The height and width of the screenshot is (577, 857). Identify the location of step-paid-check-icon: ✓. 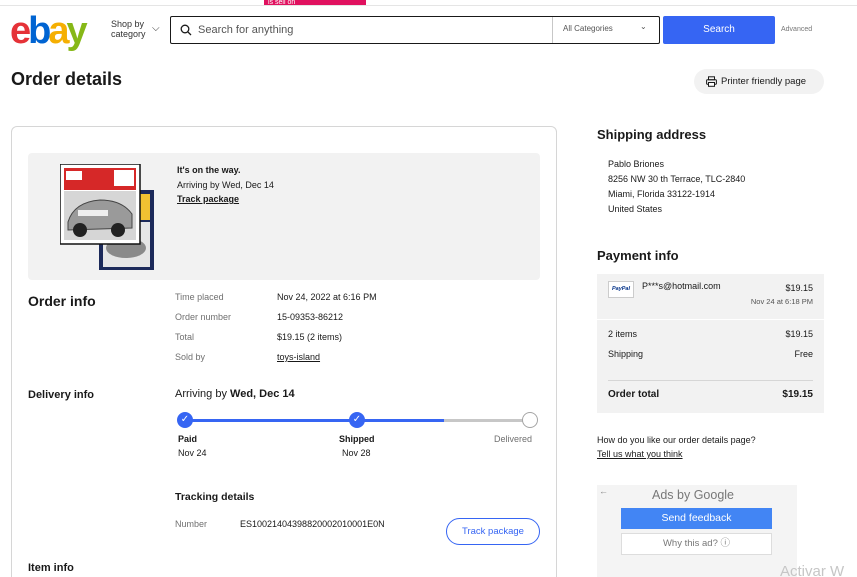
(185, 420).